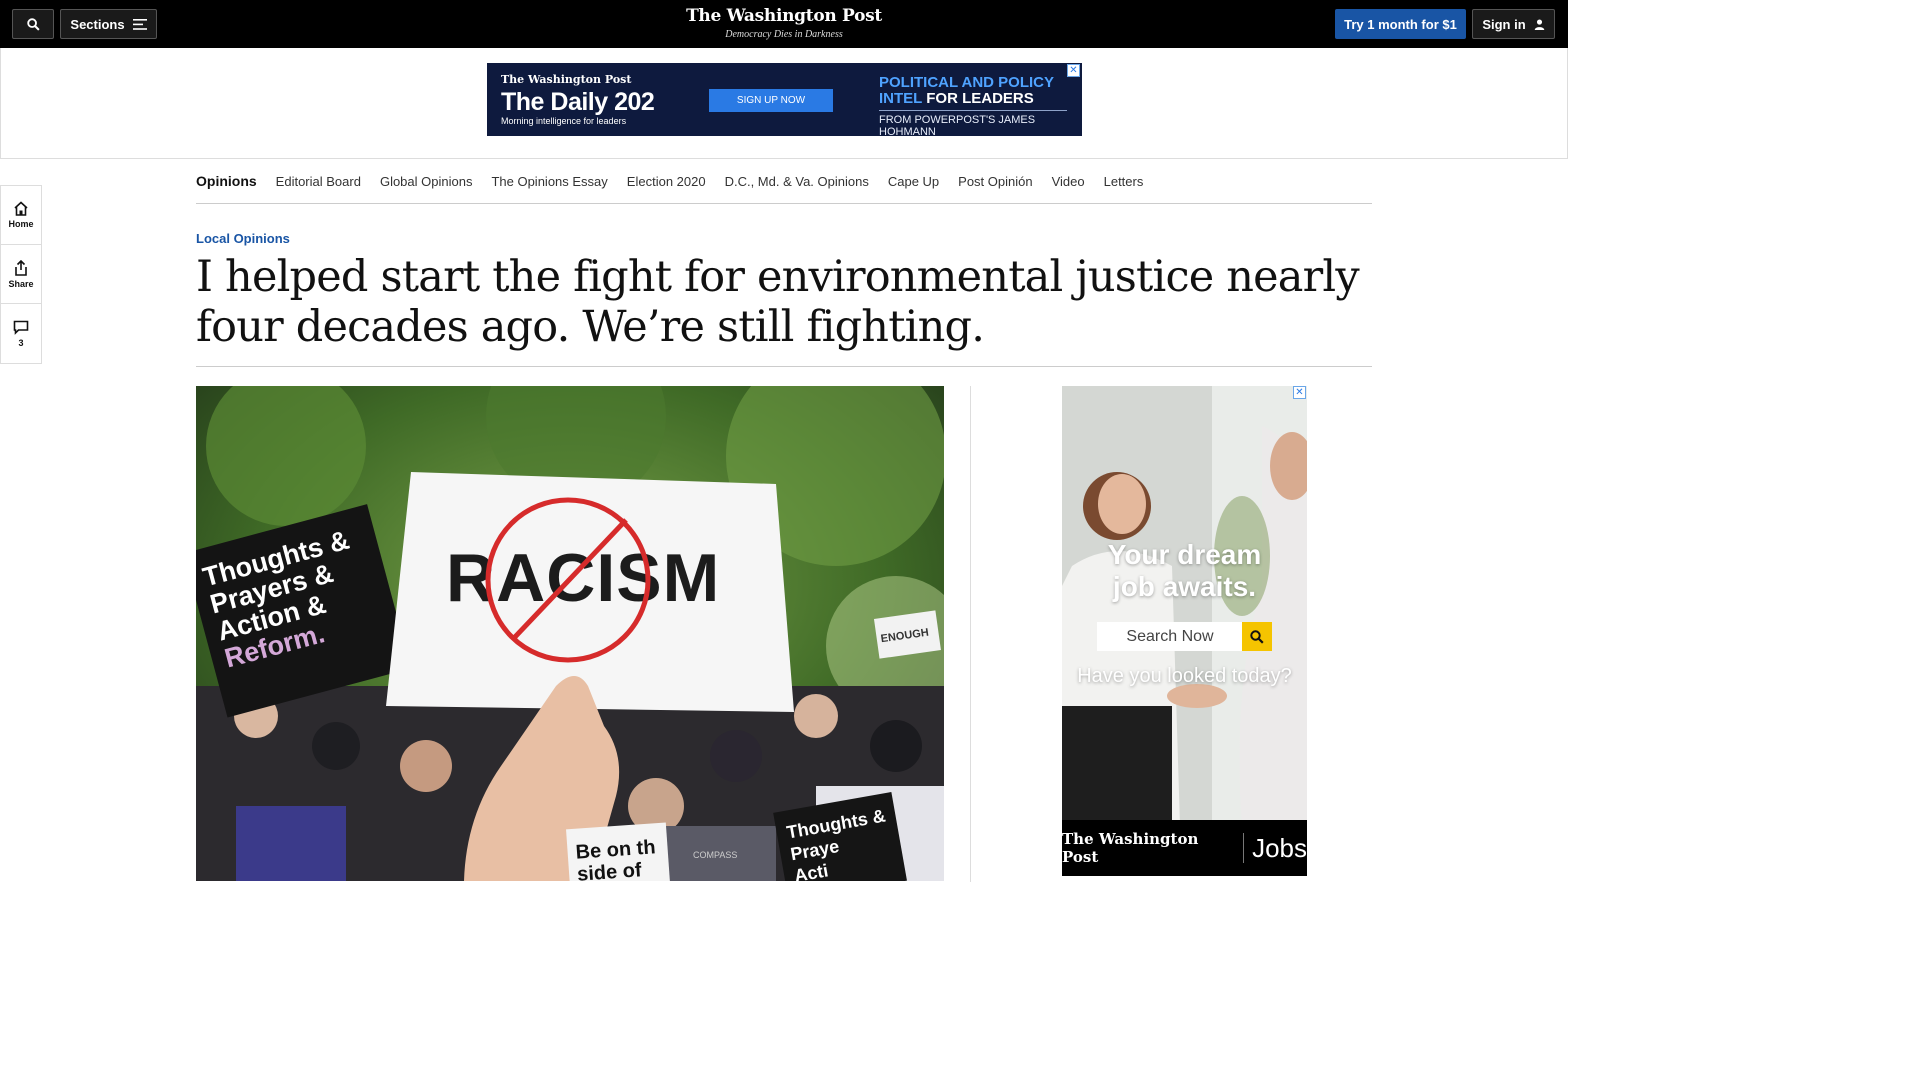 The image size is (1920, 1080). What do you see at coordinates (913, 181) in the screenshot?
I see `subnav-item-cape-up: Cape Up` at bounding box center [913, 181].